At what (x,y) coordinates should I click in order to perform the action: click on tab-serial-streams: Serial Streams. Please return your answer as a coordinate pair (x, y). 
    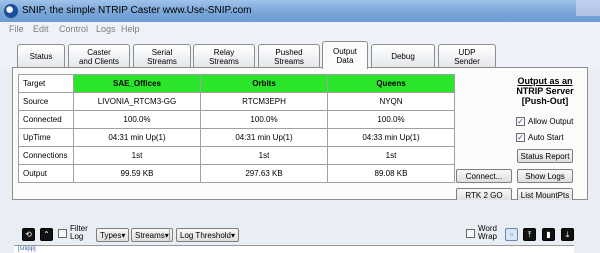
    Looking at the image, I should click on (162, 56).